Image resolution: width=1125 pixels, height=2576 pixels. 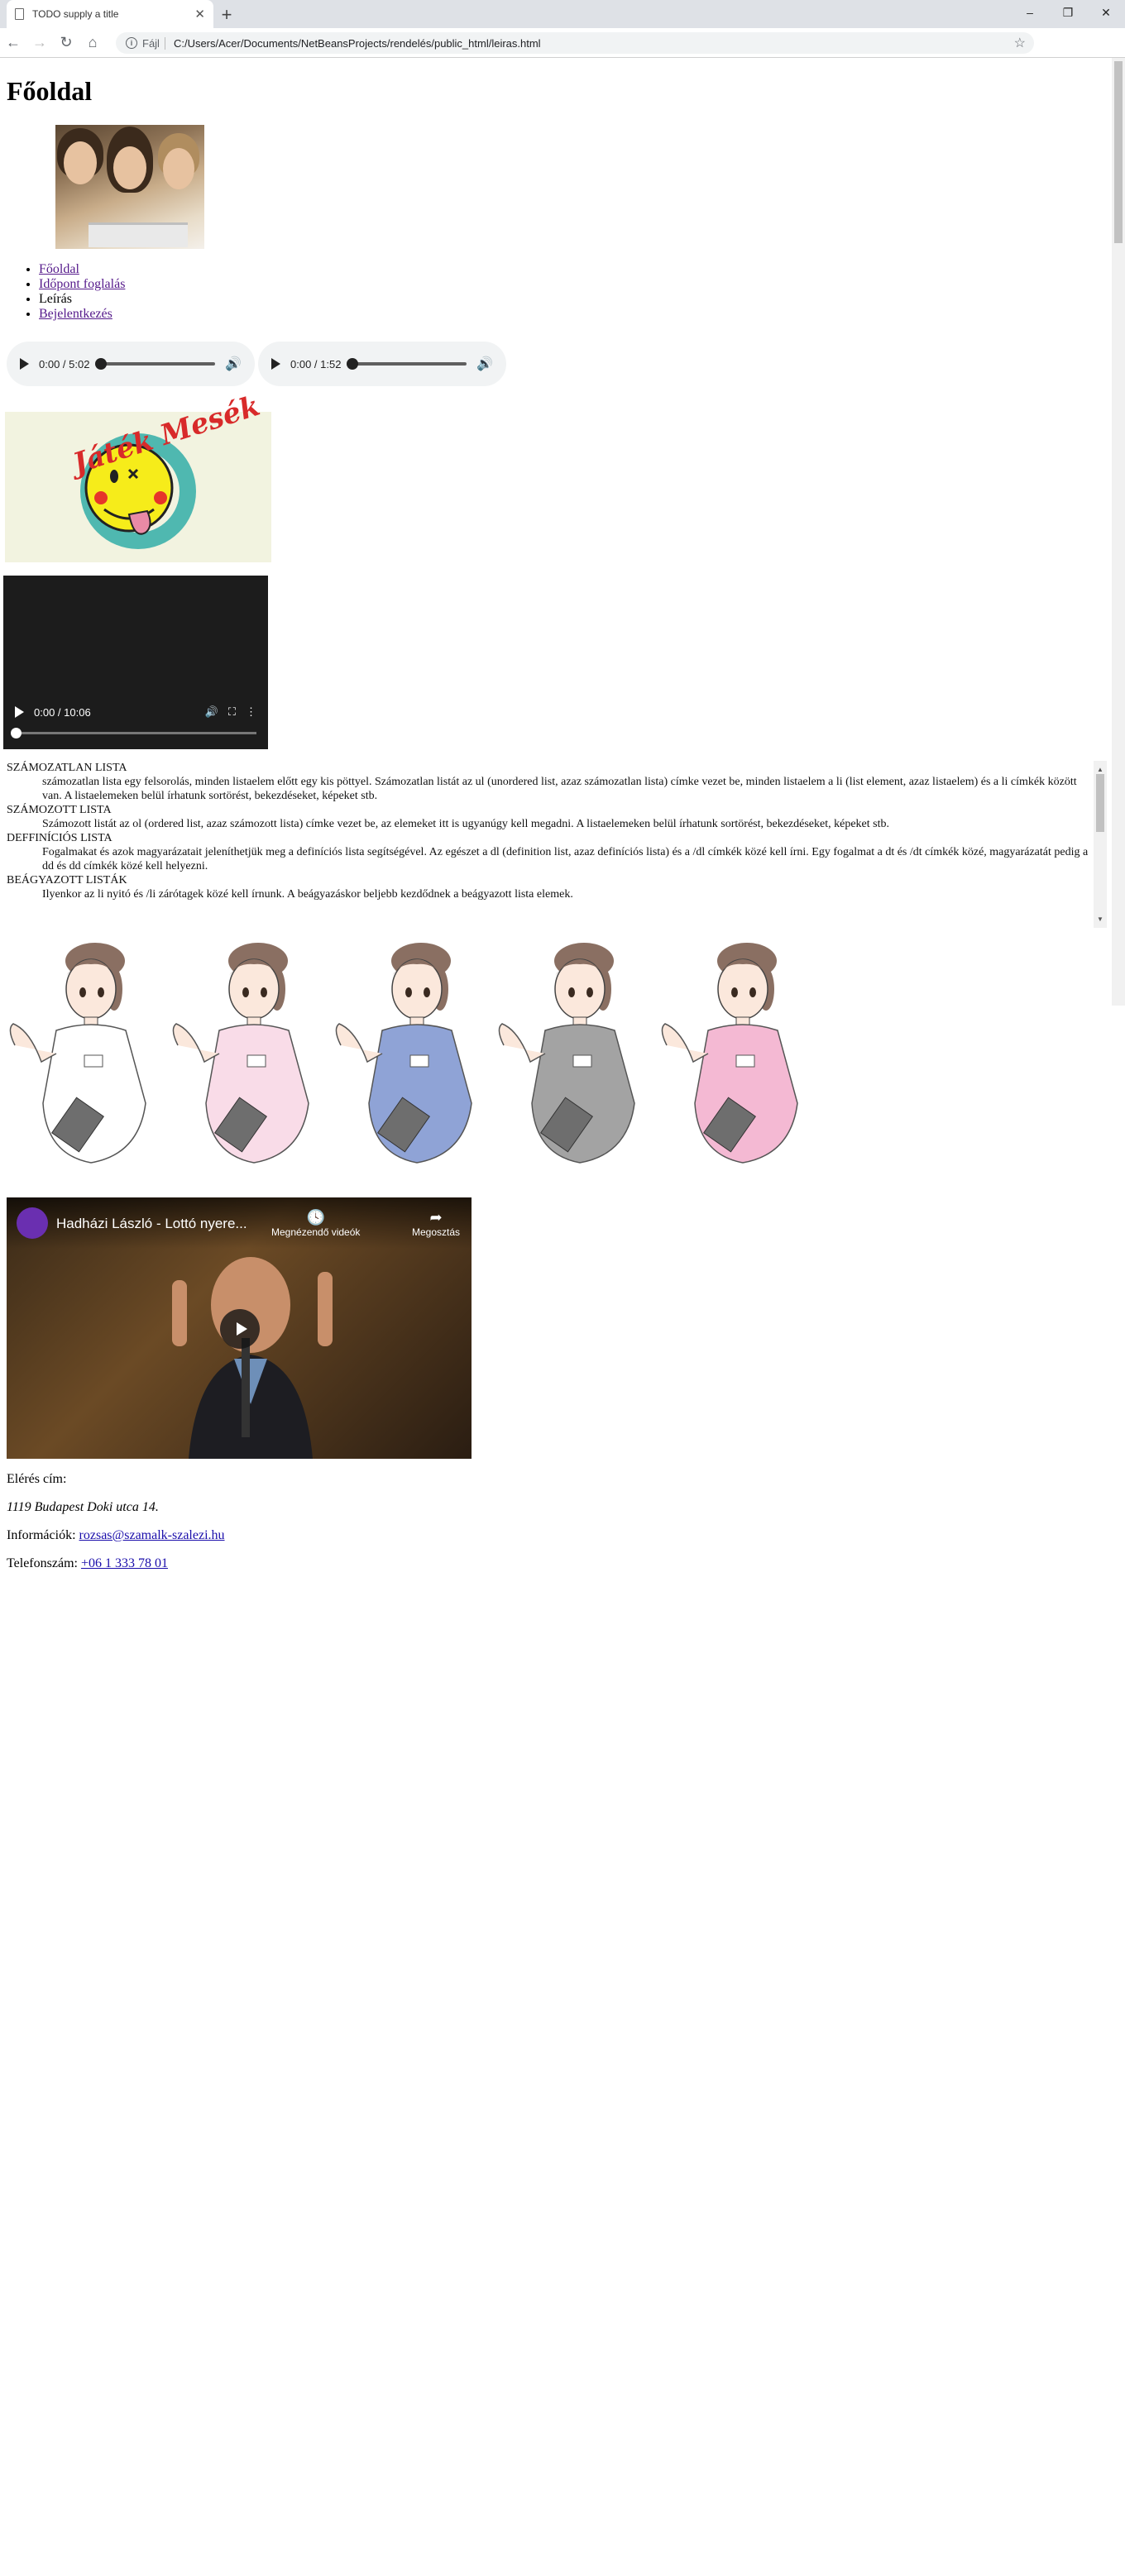 I want to click on nav-item-leiras: Leírás, so click(x=82, y=299).